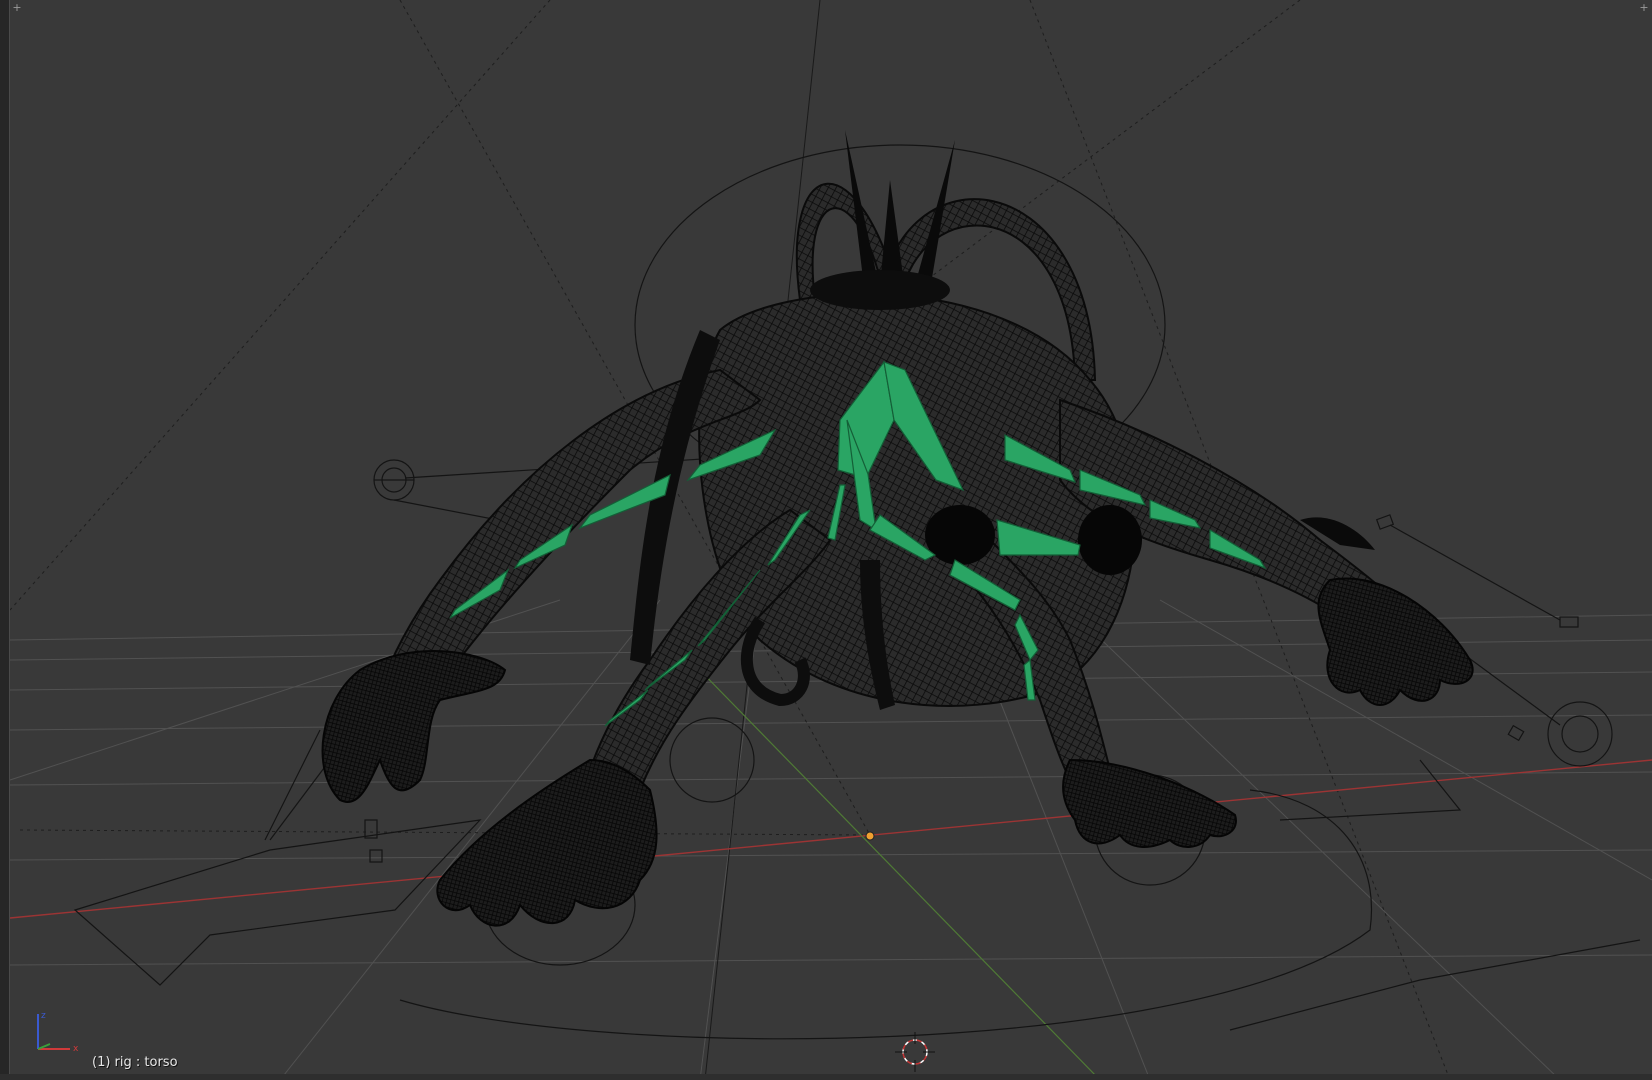 The image size is (1652, 1080). Describe the element at coordinates (5, 540) in the screenshot. I see `viewport-left-border` at that location.